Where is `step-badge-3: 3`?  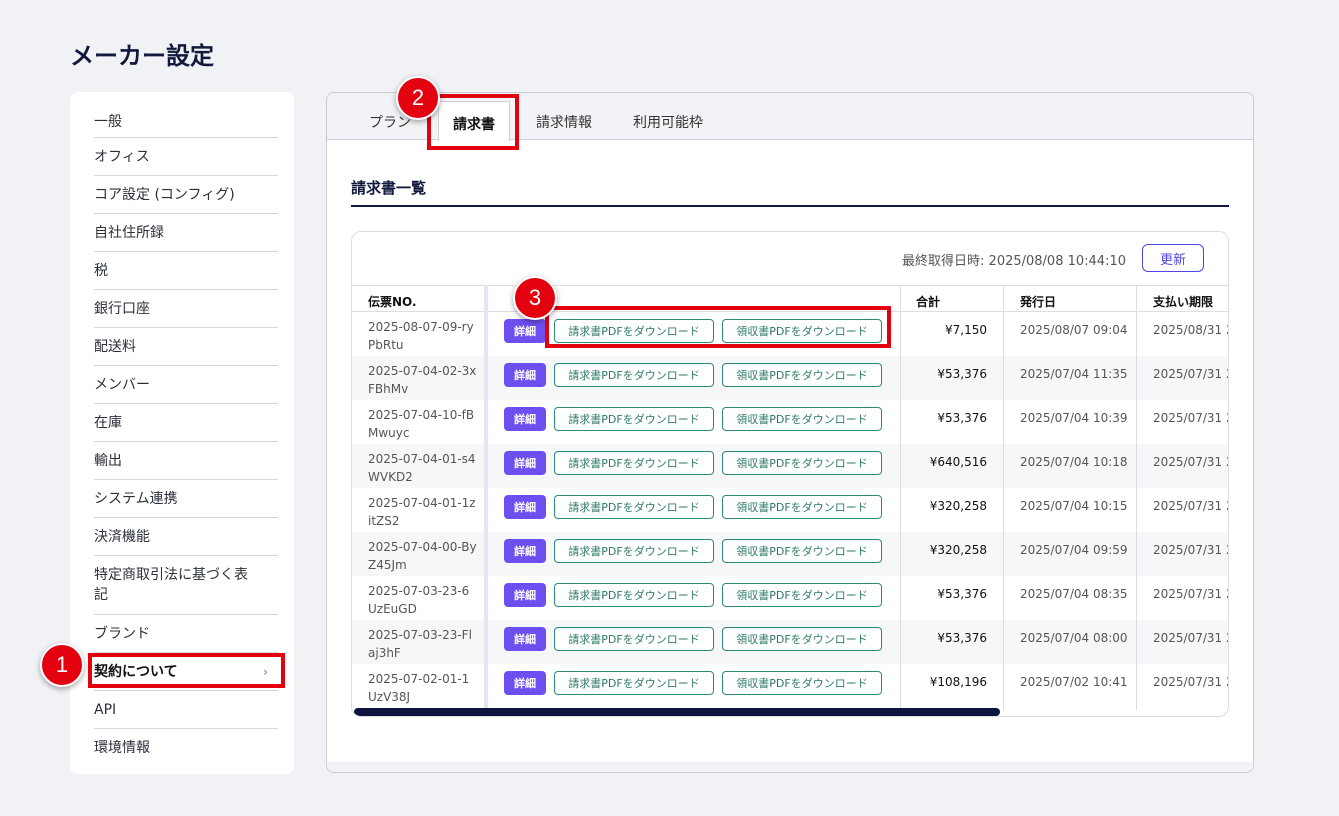
step-badge-3: 3 is located at coordinates (535, 298).